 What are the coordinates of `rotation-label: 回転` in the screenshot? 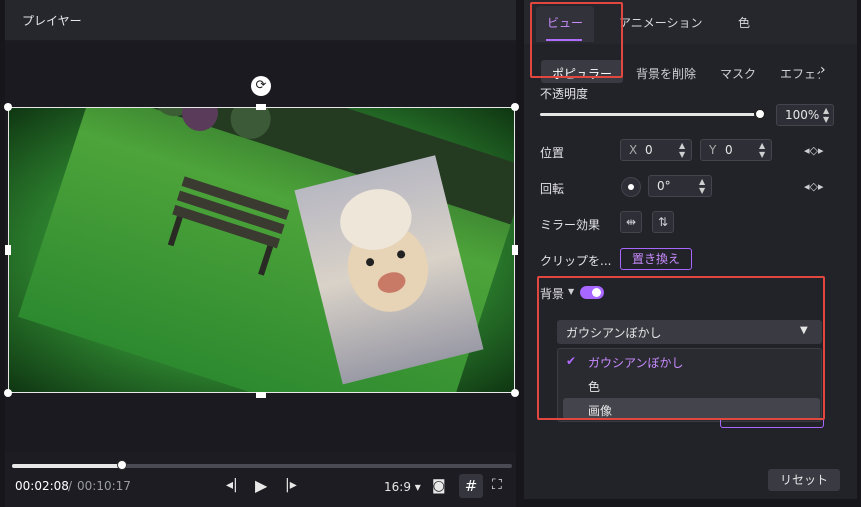 It's located at (552, 189).